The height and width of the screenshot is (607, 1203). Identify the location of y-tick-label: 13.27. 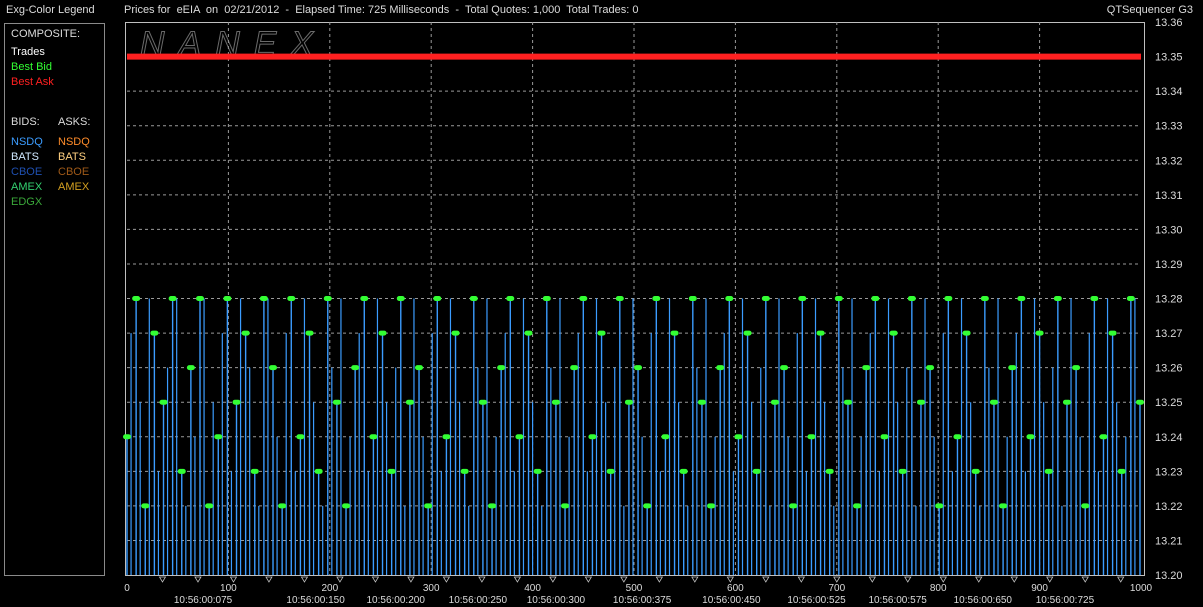
(1169, 334).